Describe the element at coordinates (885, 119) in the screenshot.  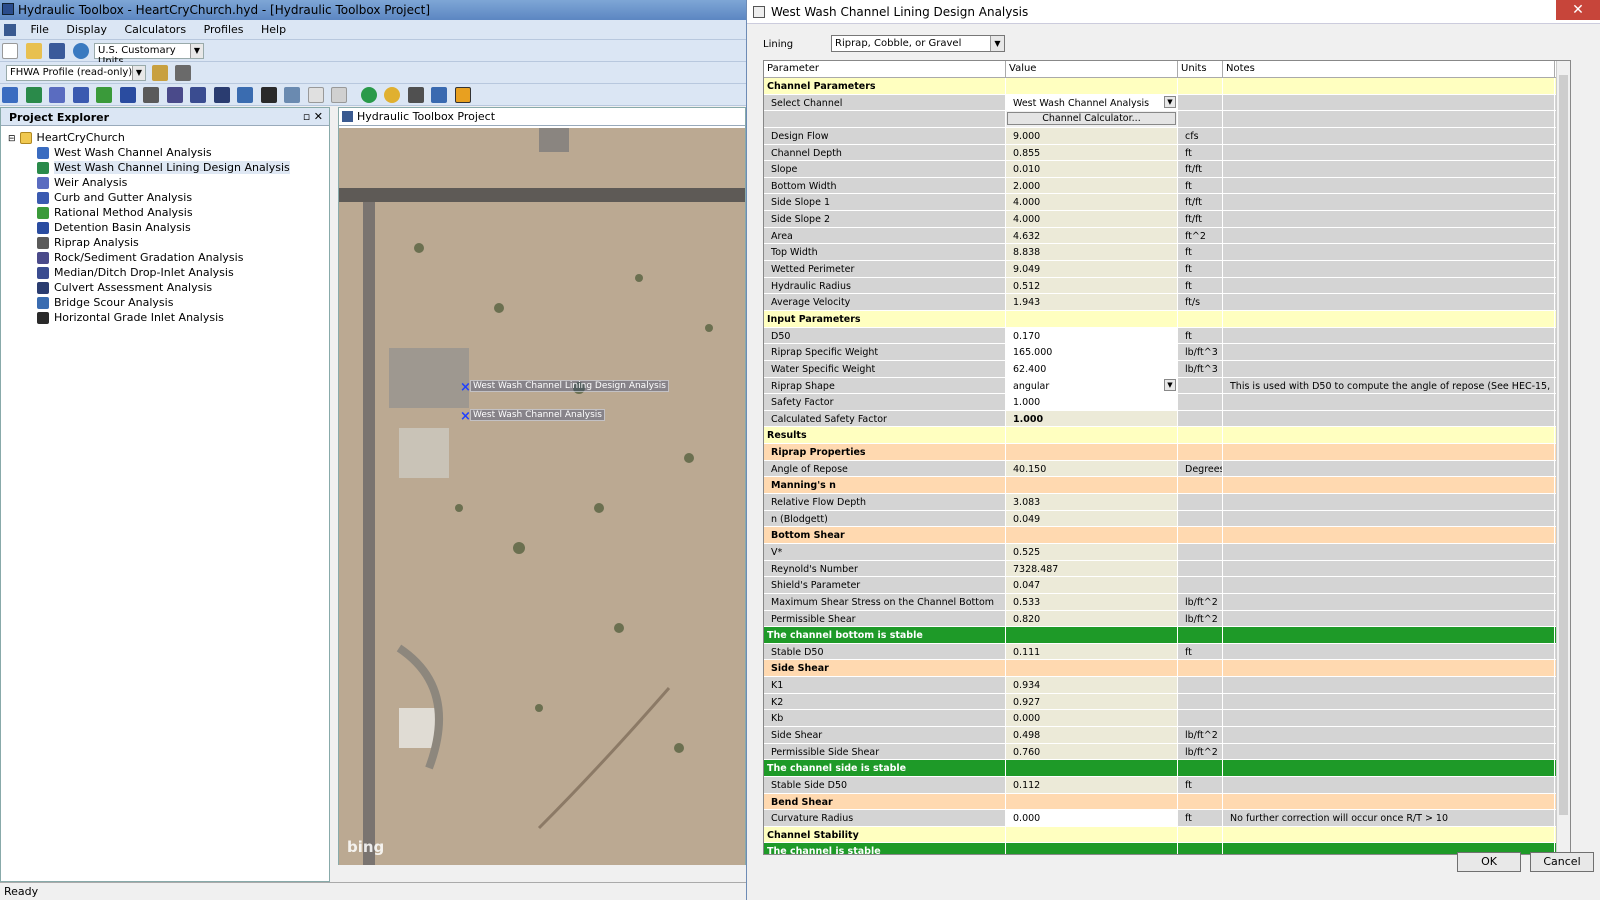
I see `param-cell` at that location.